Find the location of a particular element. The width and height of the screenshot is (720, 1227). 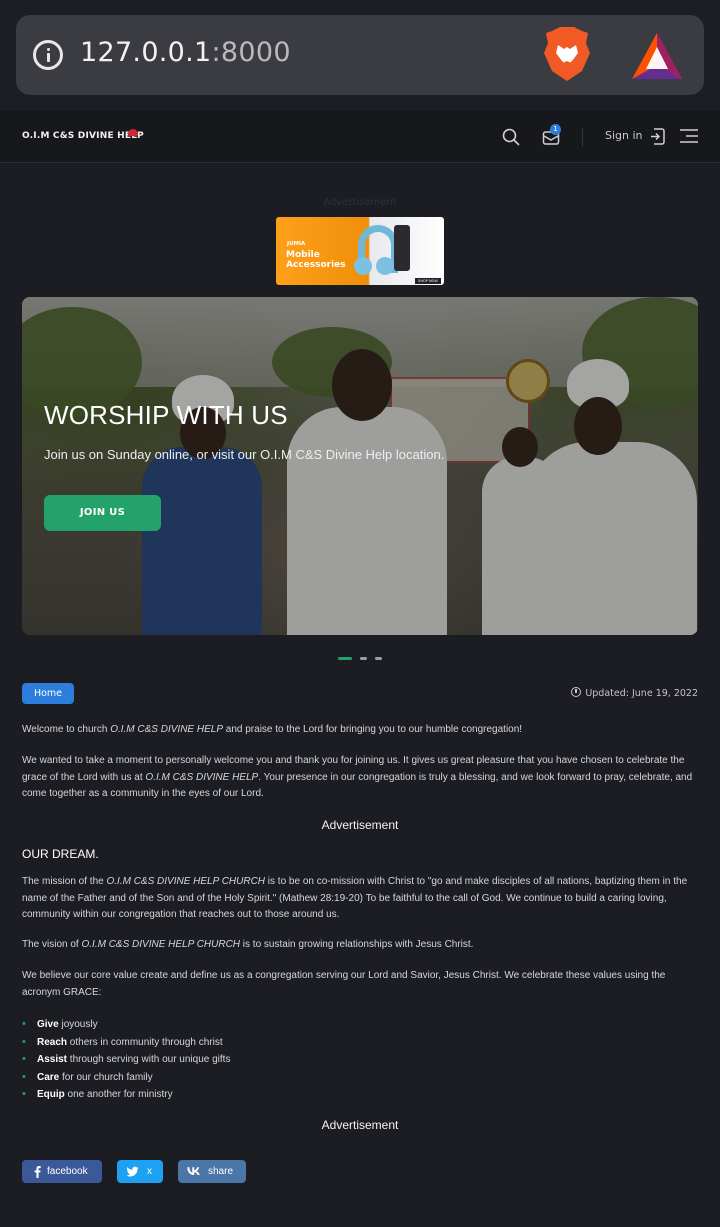

site-logo: O.I.M C&S DIVINE HELP is located at coordinates (83, 136).